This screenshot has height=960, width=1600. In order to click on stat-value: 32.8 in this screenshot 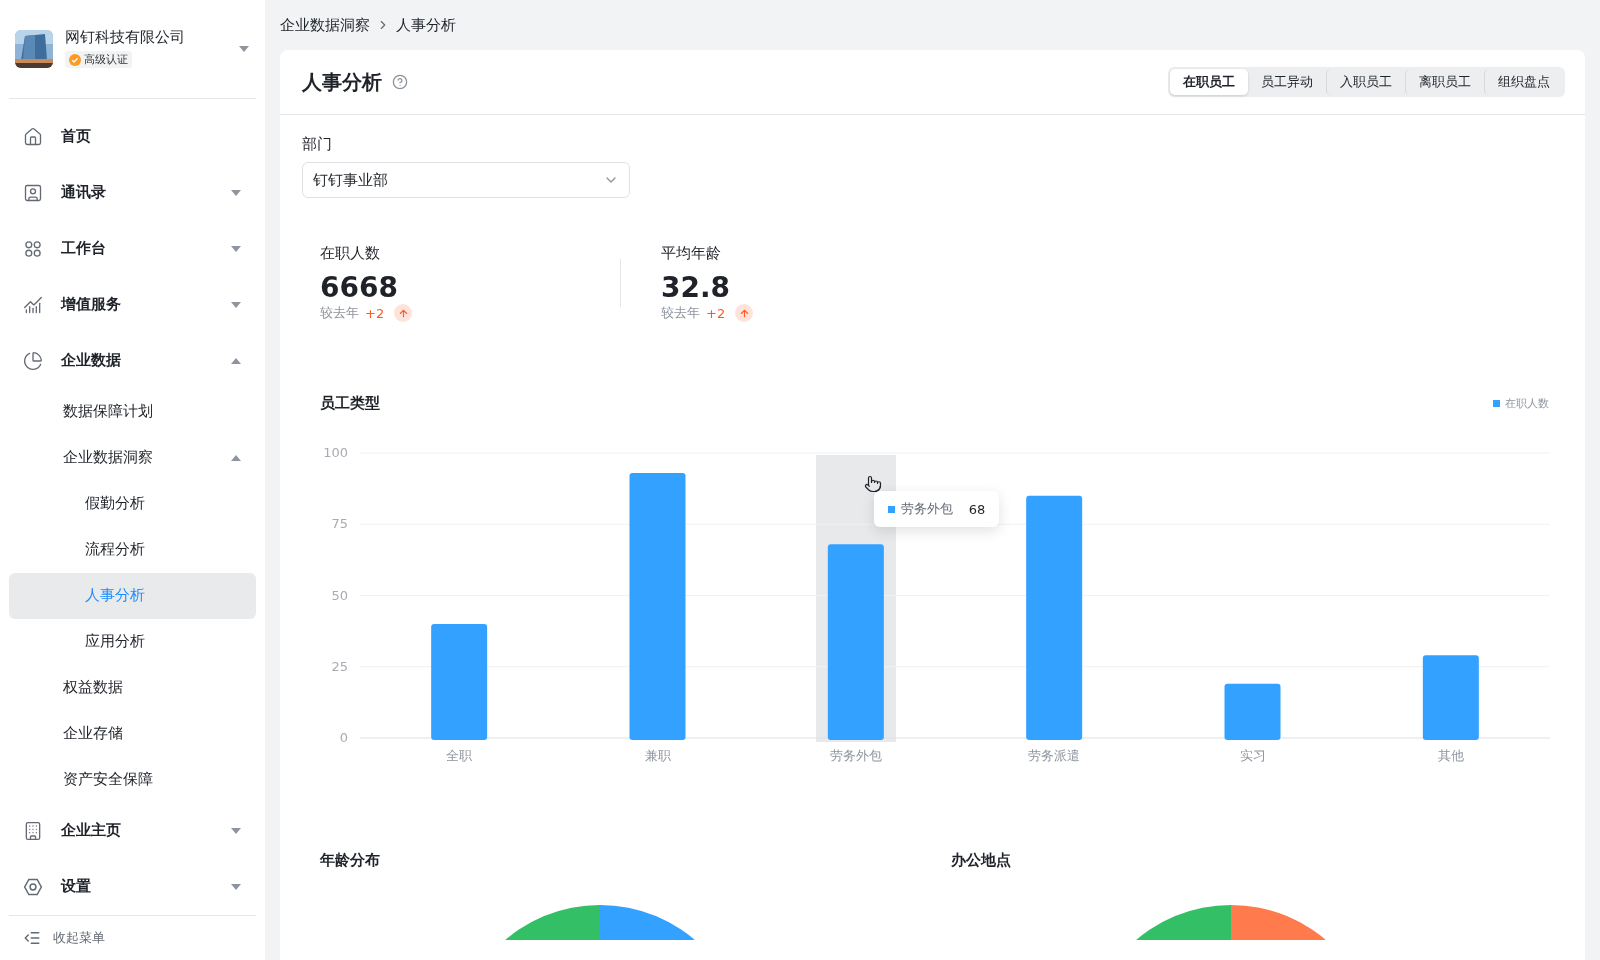, I will do `click(696, 287)`.